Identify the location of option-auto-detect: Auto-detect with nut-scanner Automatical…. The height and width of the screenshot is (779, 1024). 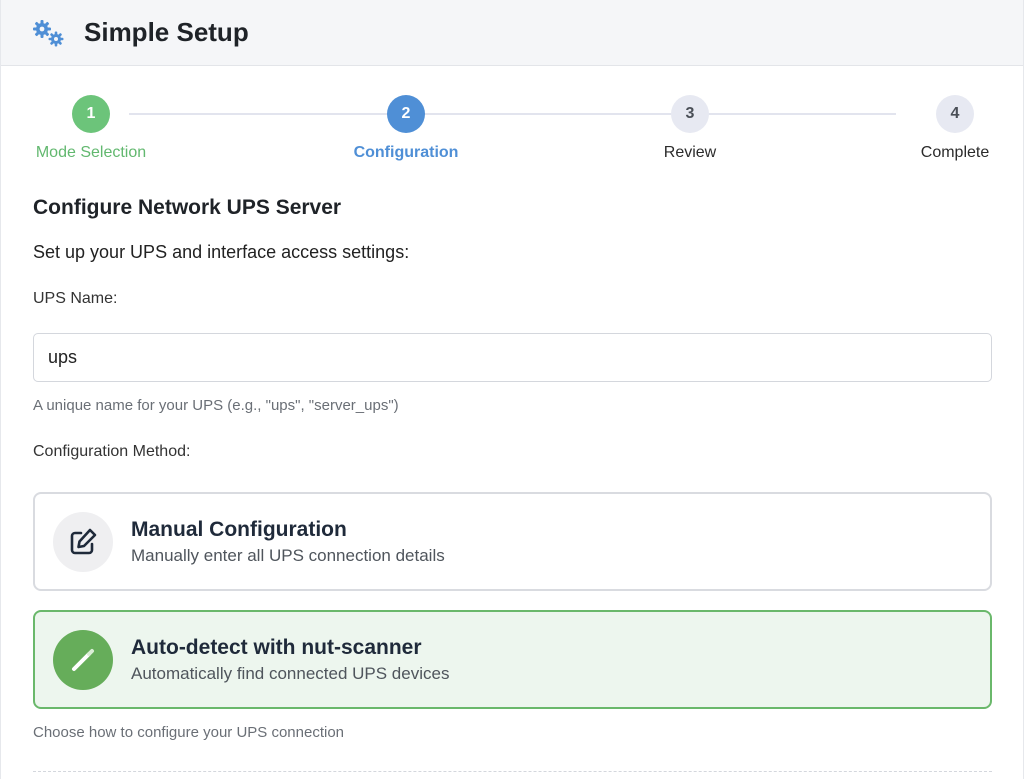
(512, 659).